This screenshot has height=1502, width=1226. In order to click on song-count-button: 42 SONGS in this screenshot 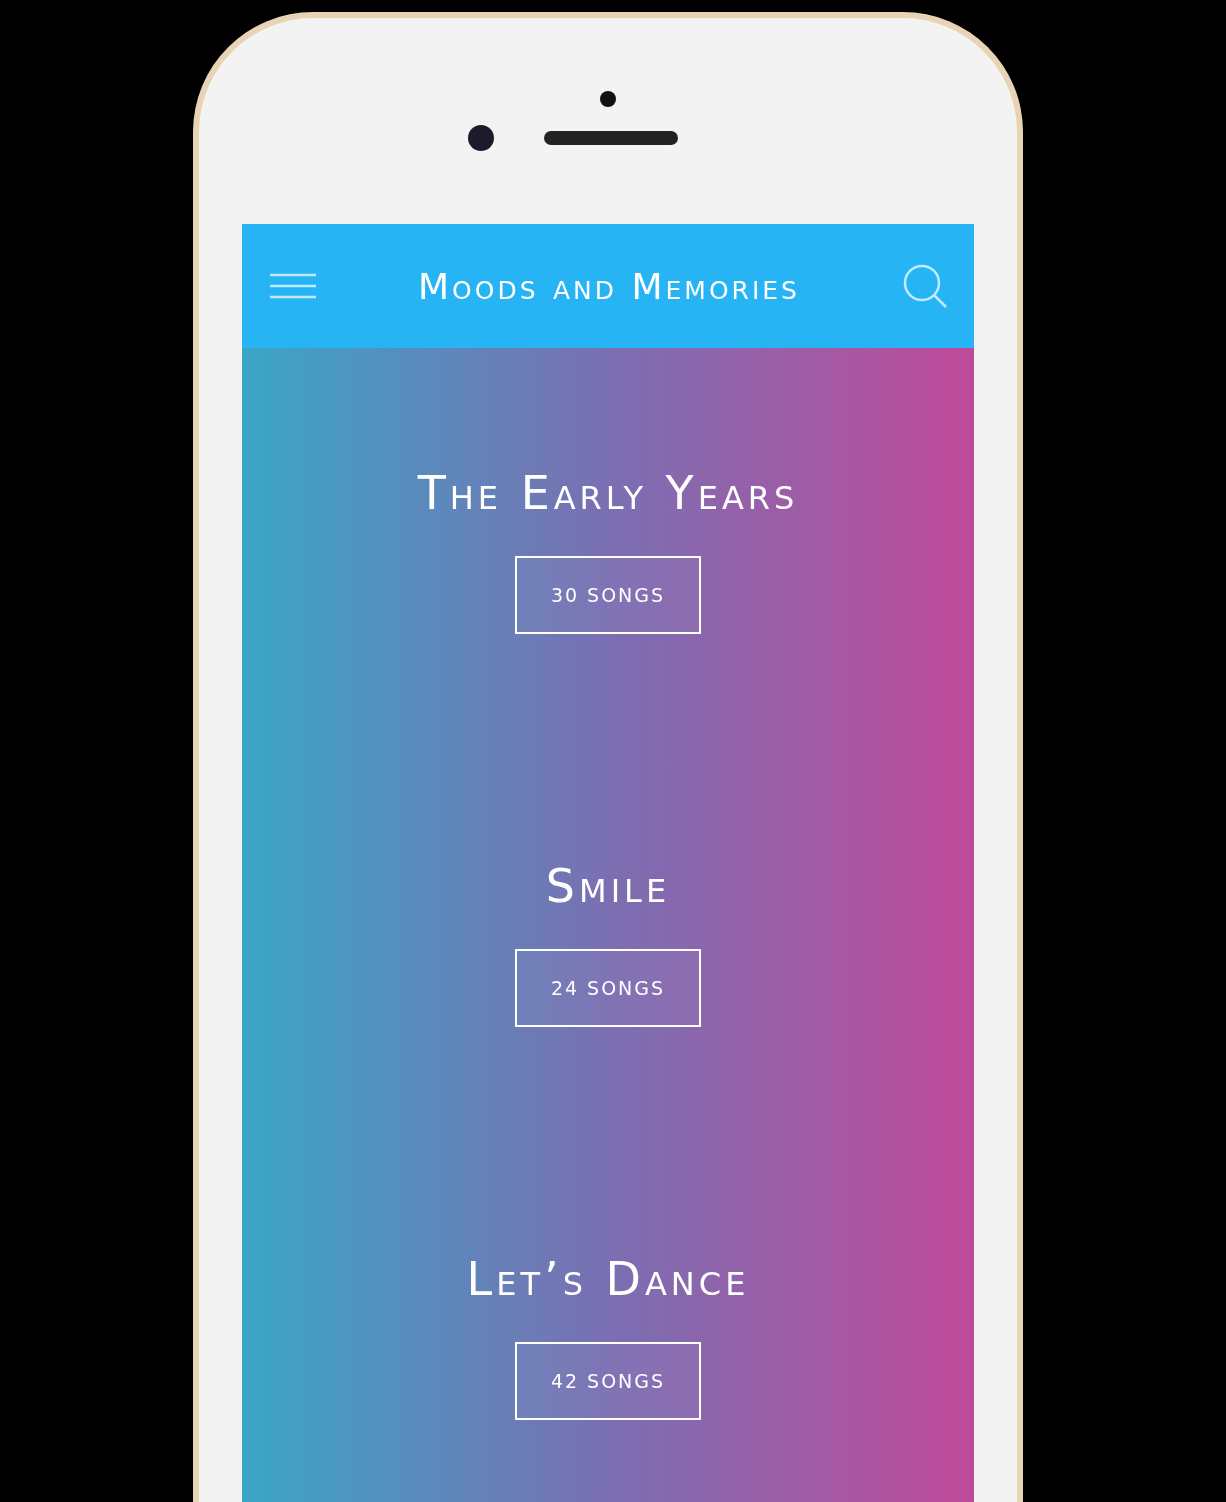, I will do `click(608, 1380)`.